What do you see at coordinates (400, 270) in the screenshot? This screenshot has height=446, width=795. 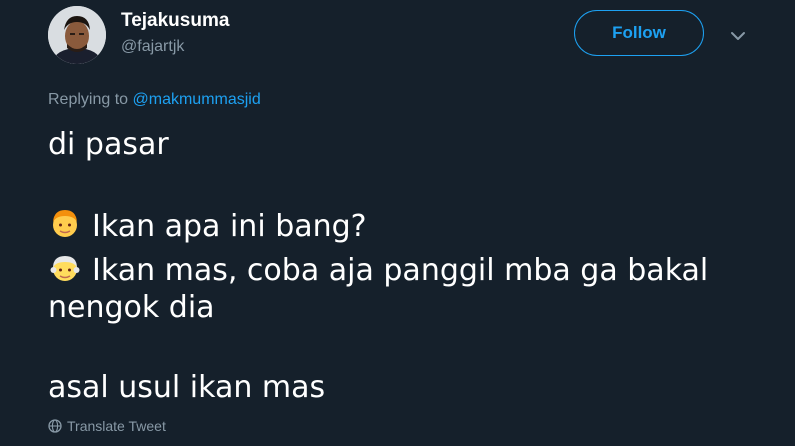 I see `tweet-line-3: Ikan mas, coba aja panggil mba ga bakal` at bounding box center [400, 270].